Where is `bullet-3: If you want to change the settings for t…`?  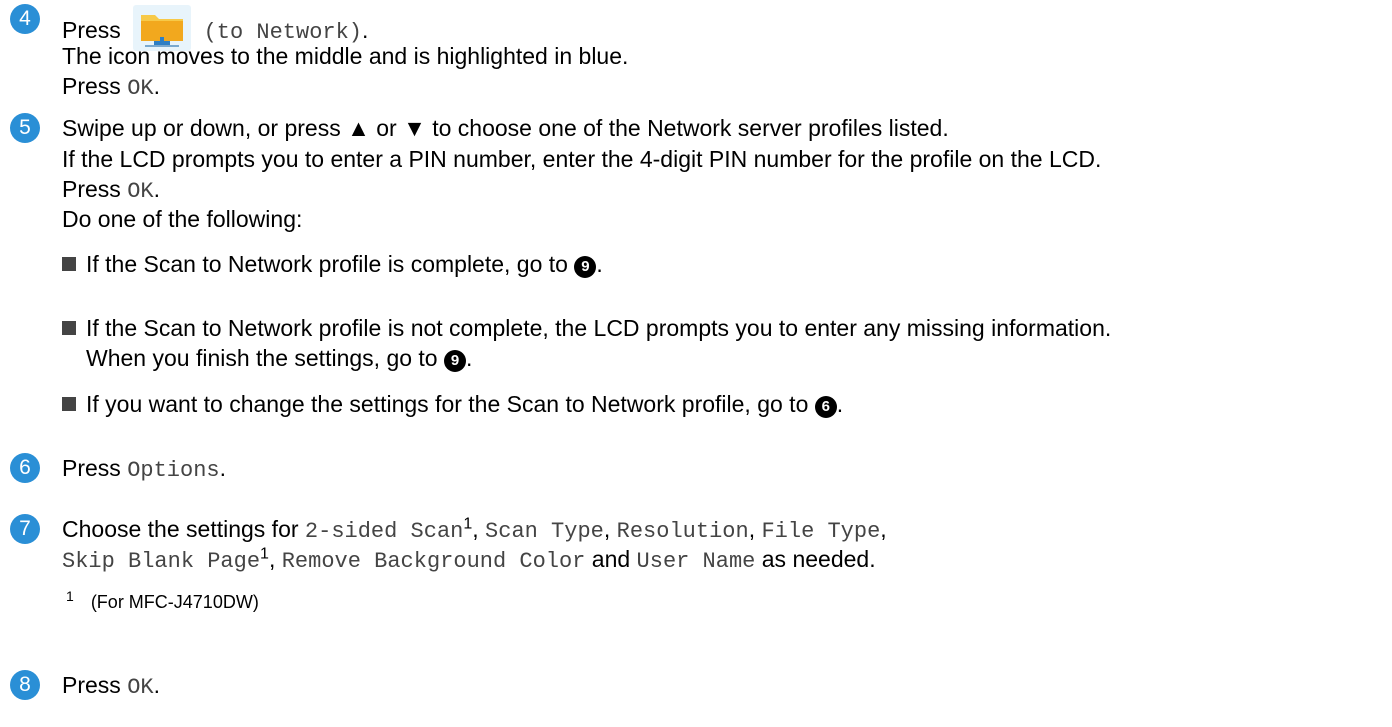
bullet-3: If you want to change the settings for t… is located at coordinates (465, 404).